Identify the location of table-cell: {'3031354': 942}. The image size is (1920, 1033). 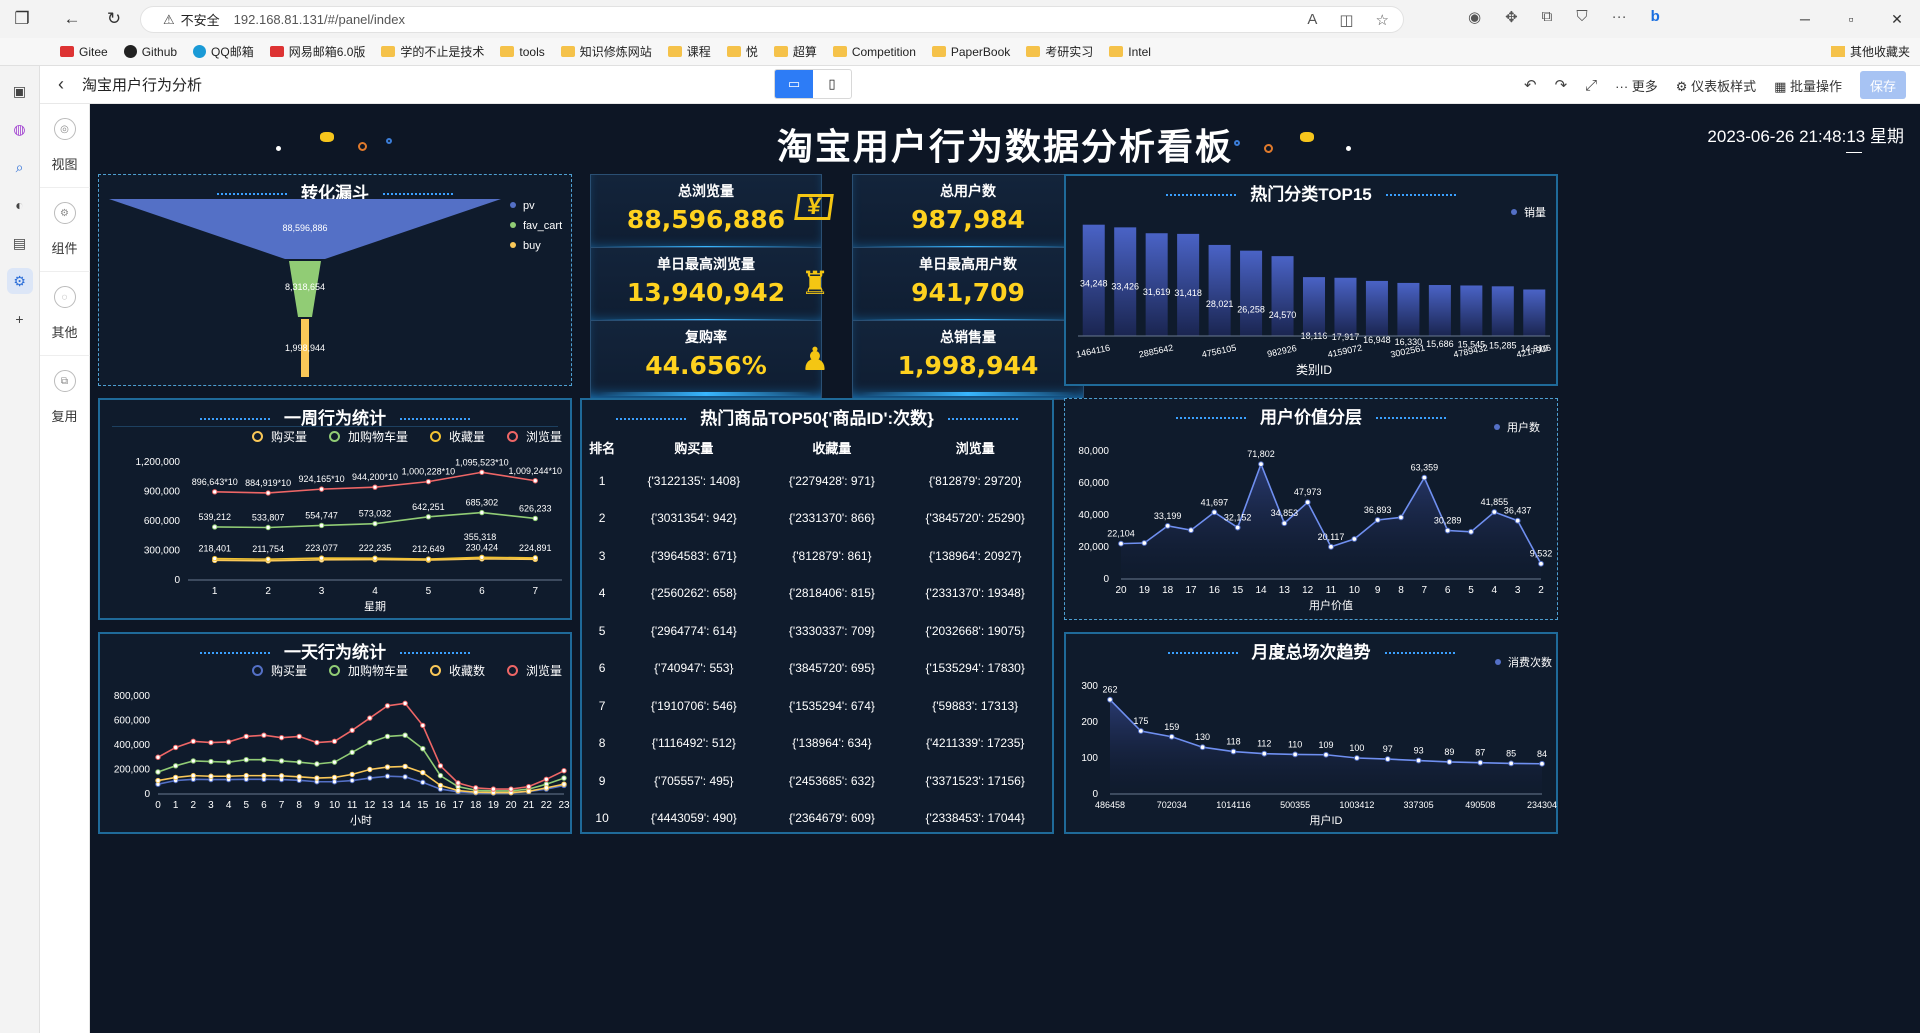
(693, 518).